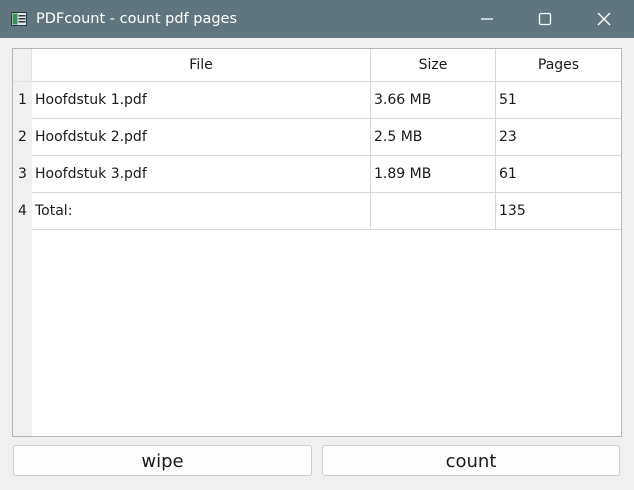 This screenshot has width=634, height=490. I want to click on cell-size: 2.5 MB, so click(433, 137).